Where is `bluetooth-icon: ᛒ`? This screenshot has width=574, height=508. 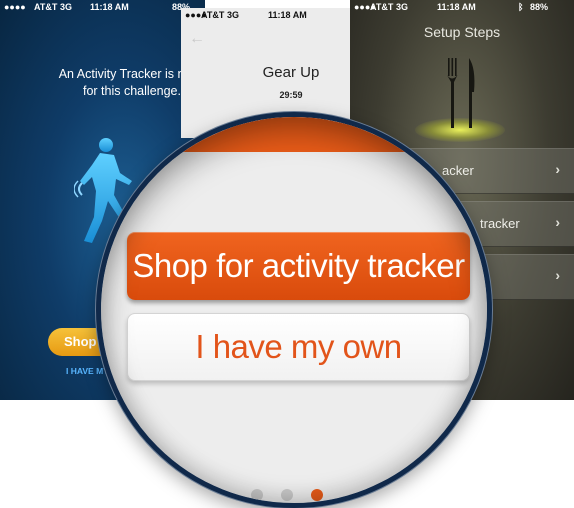
bluetooth-icon: ᛒ is located at coordinates (521, 7).